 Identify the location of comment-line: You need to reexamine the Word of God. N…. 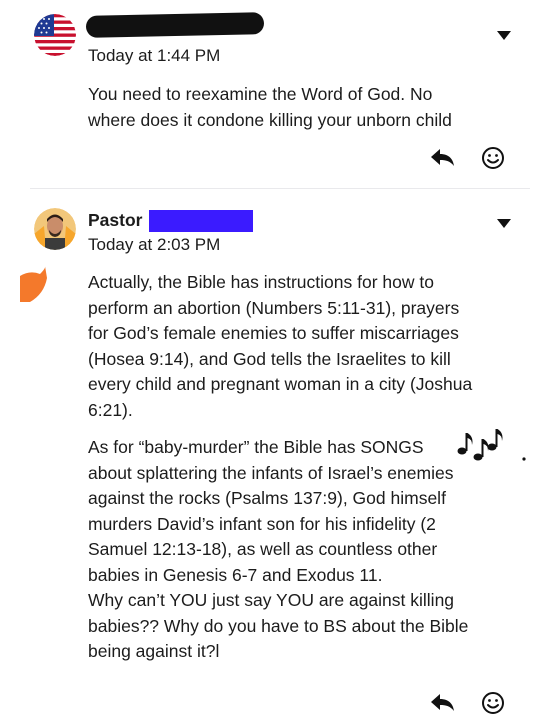
(260, 94).